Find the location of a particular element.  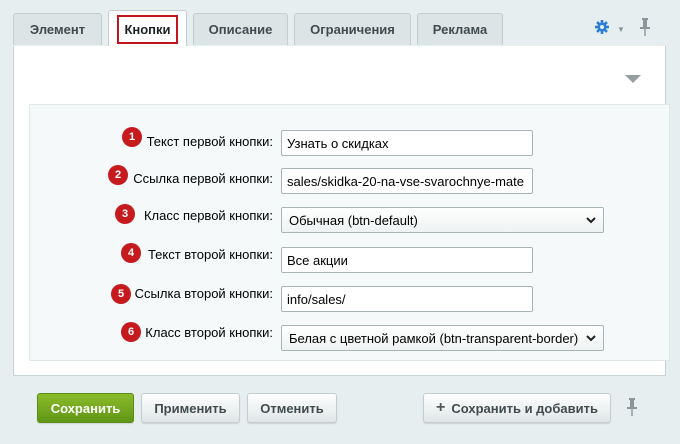

gear-icon is located at coordinates (602, 27).